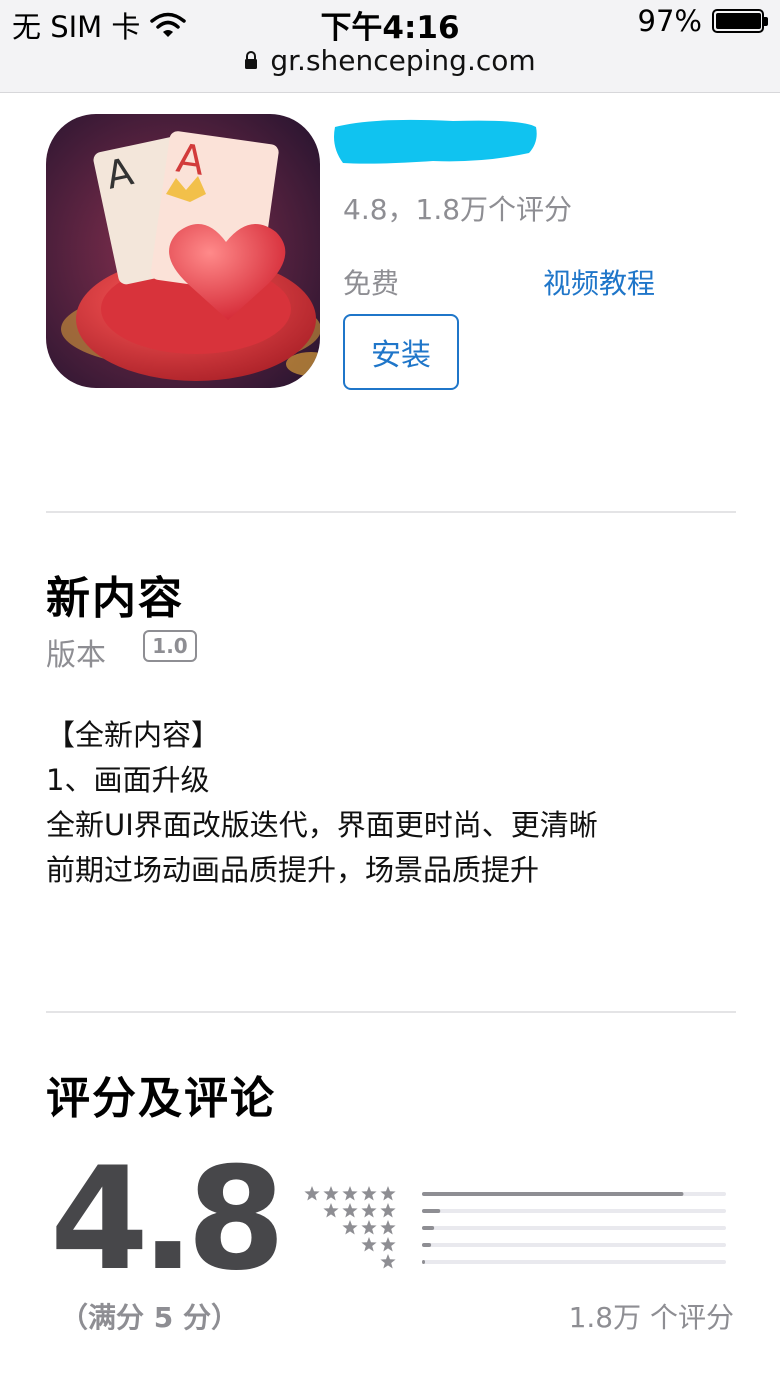  I want to click on lock-icon, so click(251, 60).